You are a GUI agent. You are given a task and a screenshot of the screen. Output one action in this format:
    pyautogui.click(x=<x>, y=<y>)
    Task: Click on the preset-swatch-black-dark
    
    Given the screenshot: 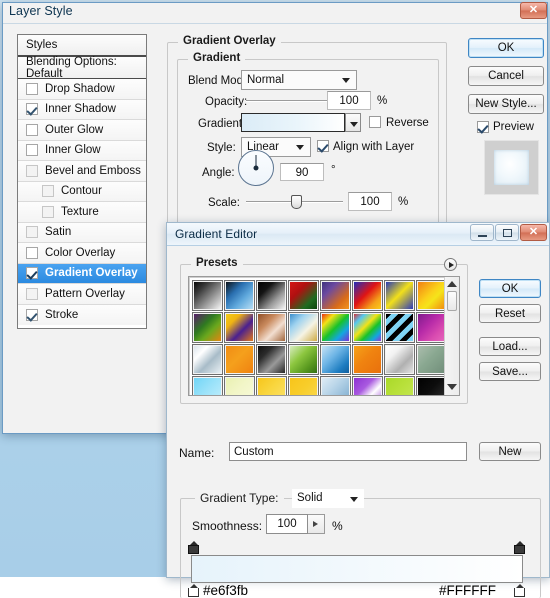 What is the action you would take?
    pyautogui.click(x=431, y=385)
    